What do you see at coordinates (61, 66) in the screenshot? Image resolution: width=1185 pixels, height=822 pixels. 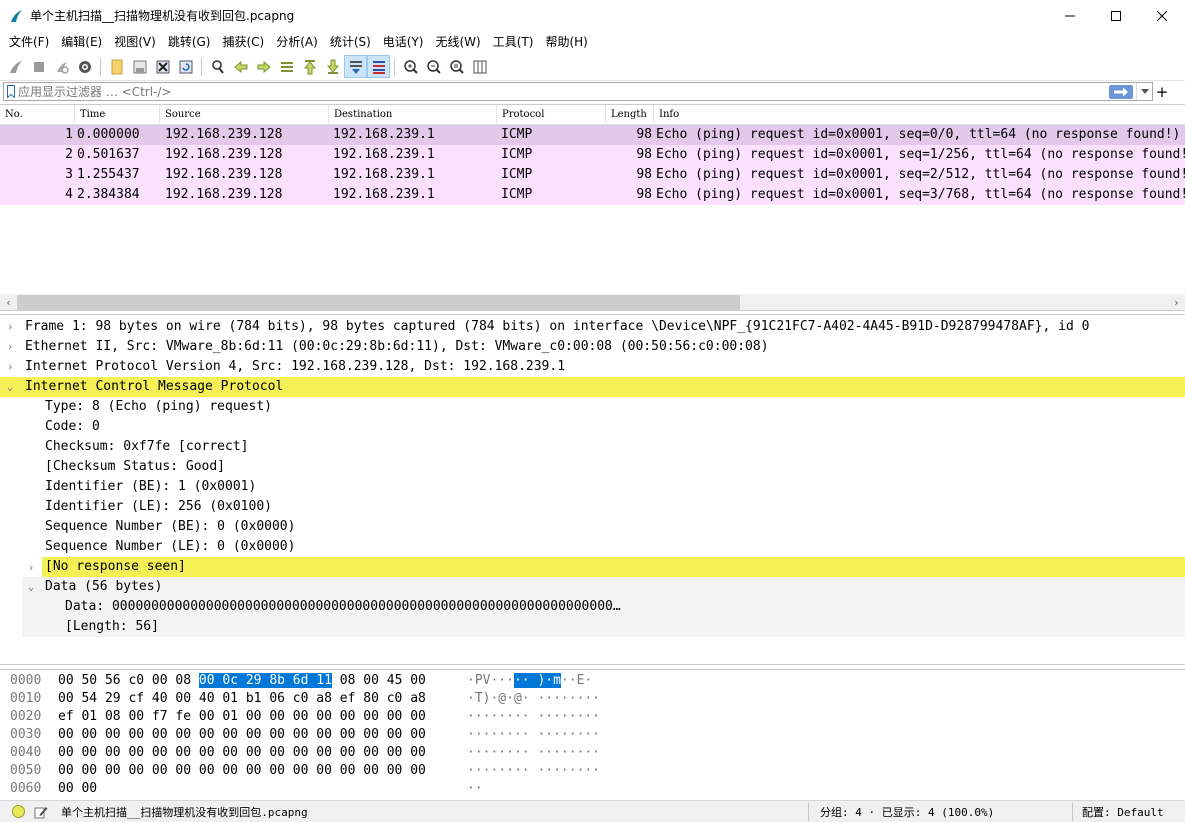 I see `restart-capture-button` at bounding box center [61, 66].